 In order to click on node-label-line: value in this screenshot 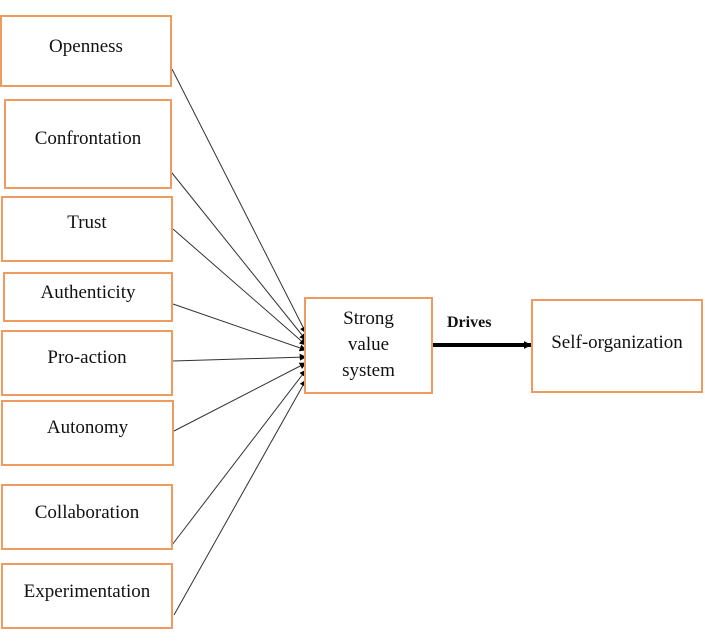, I will do `click(368, 344)`.